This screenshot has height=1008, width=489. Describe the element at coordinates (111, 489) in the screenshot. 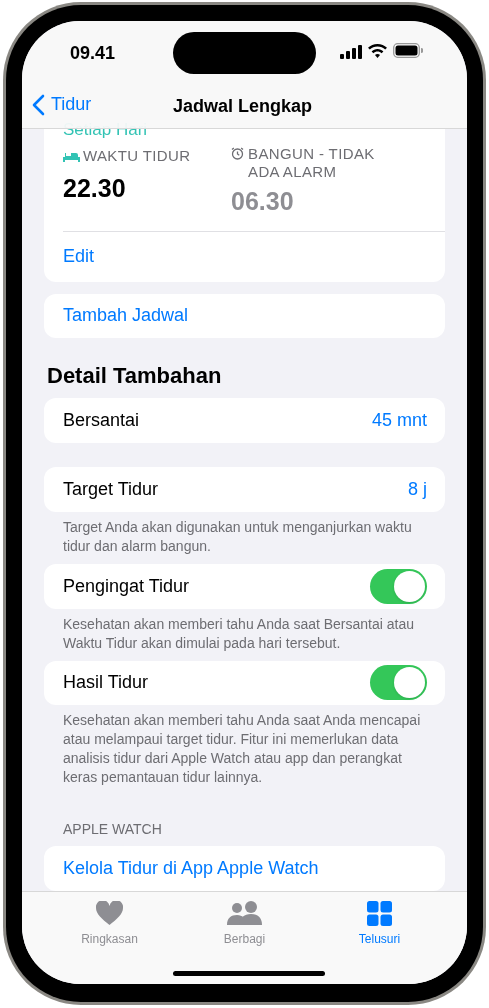

I see `row-label: Target Tidur` at that location.